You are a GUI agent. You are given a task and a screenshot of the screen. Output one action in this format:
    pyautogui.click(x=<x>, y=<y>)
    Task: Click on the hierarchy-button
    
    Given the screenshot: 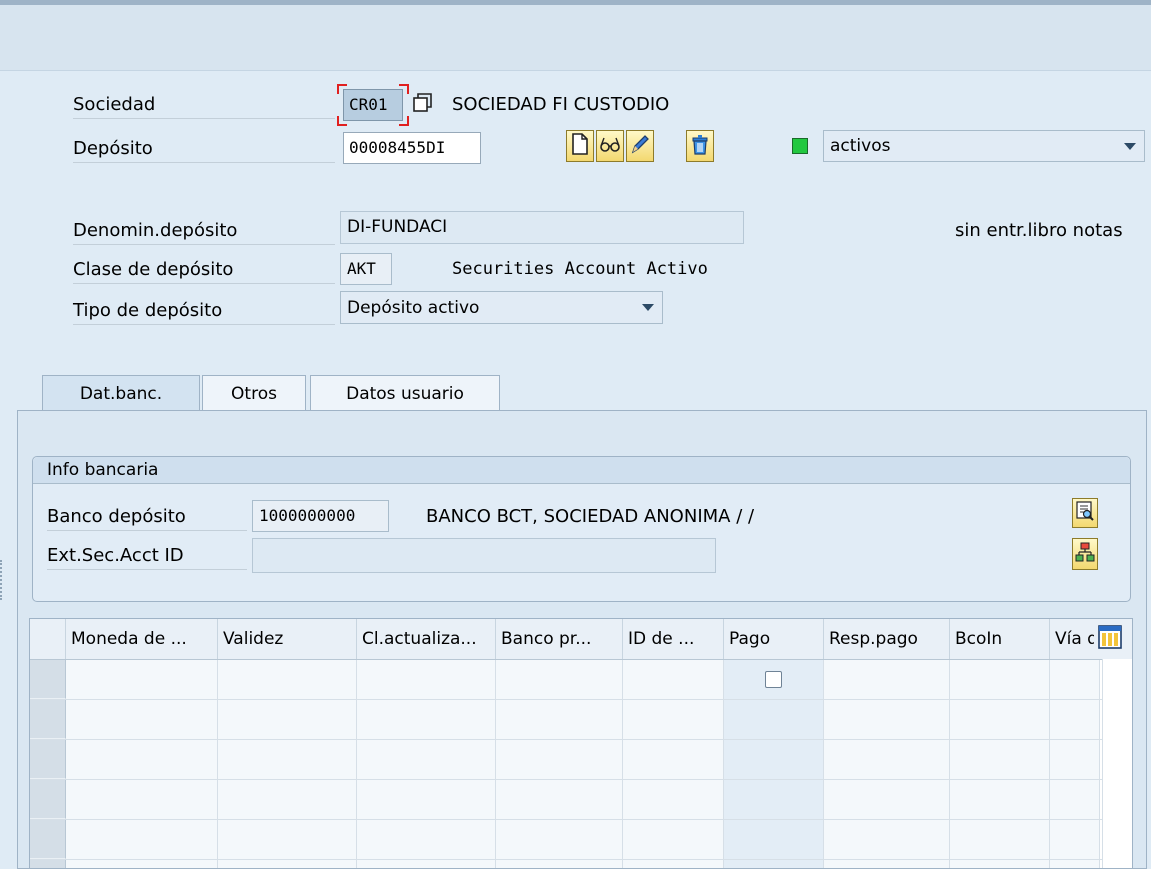 What is the action you would take?
    pyautogui.click(x=1085, y=554)
    